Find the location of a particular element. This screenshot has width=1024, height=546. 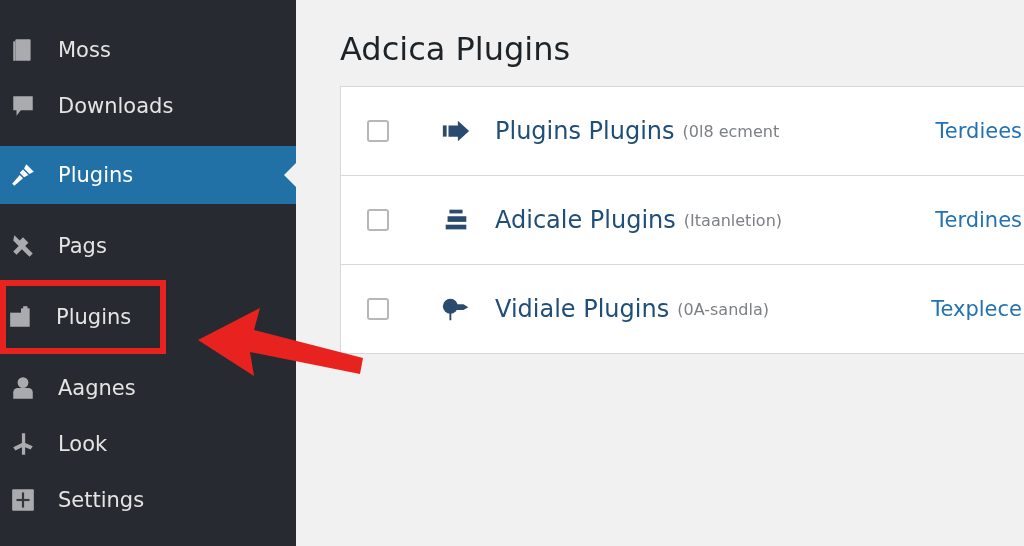

menu-item: Downloads is located at coordinates (148, 106).